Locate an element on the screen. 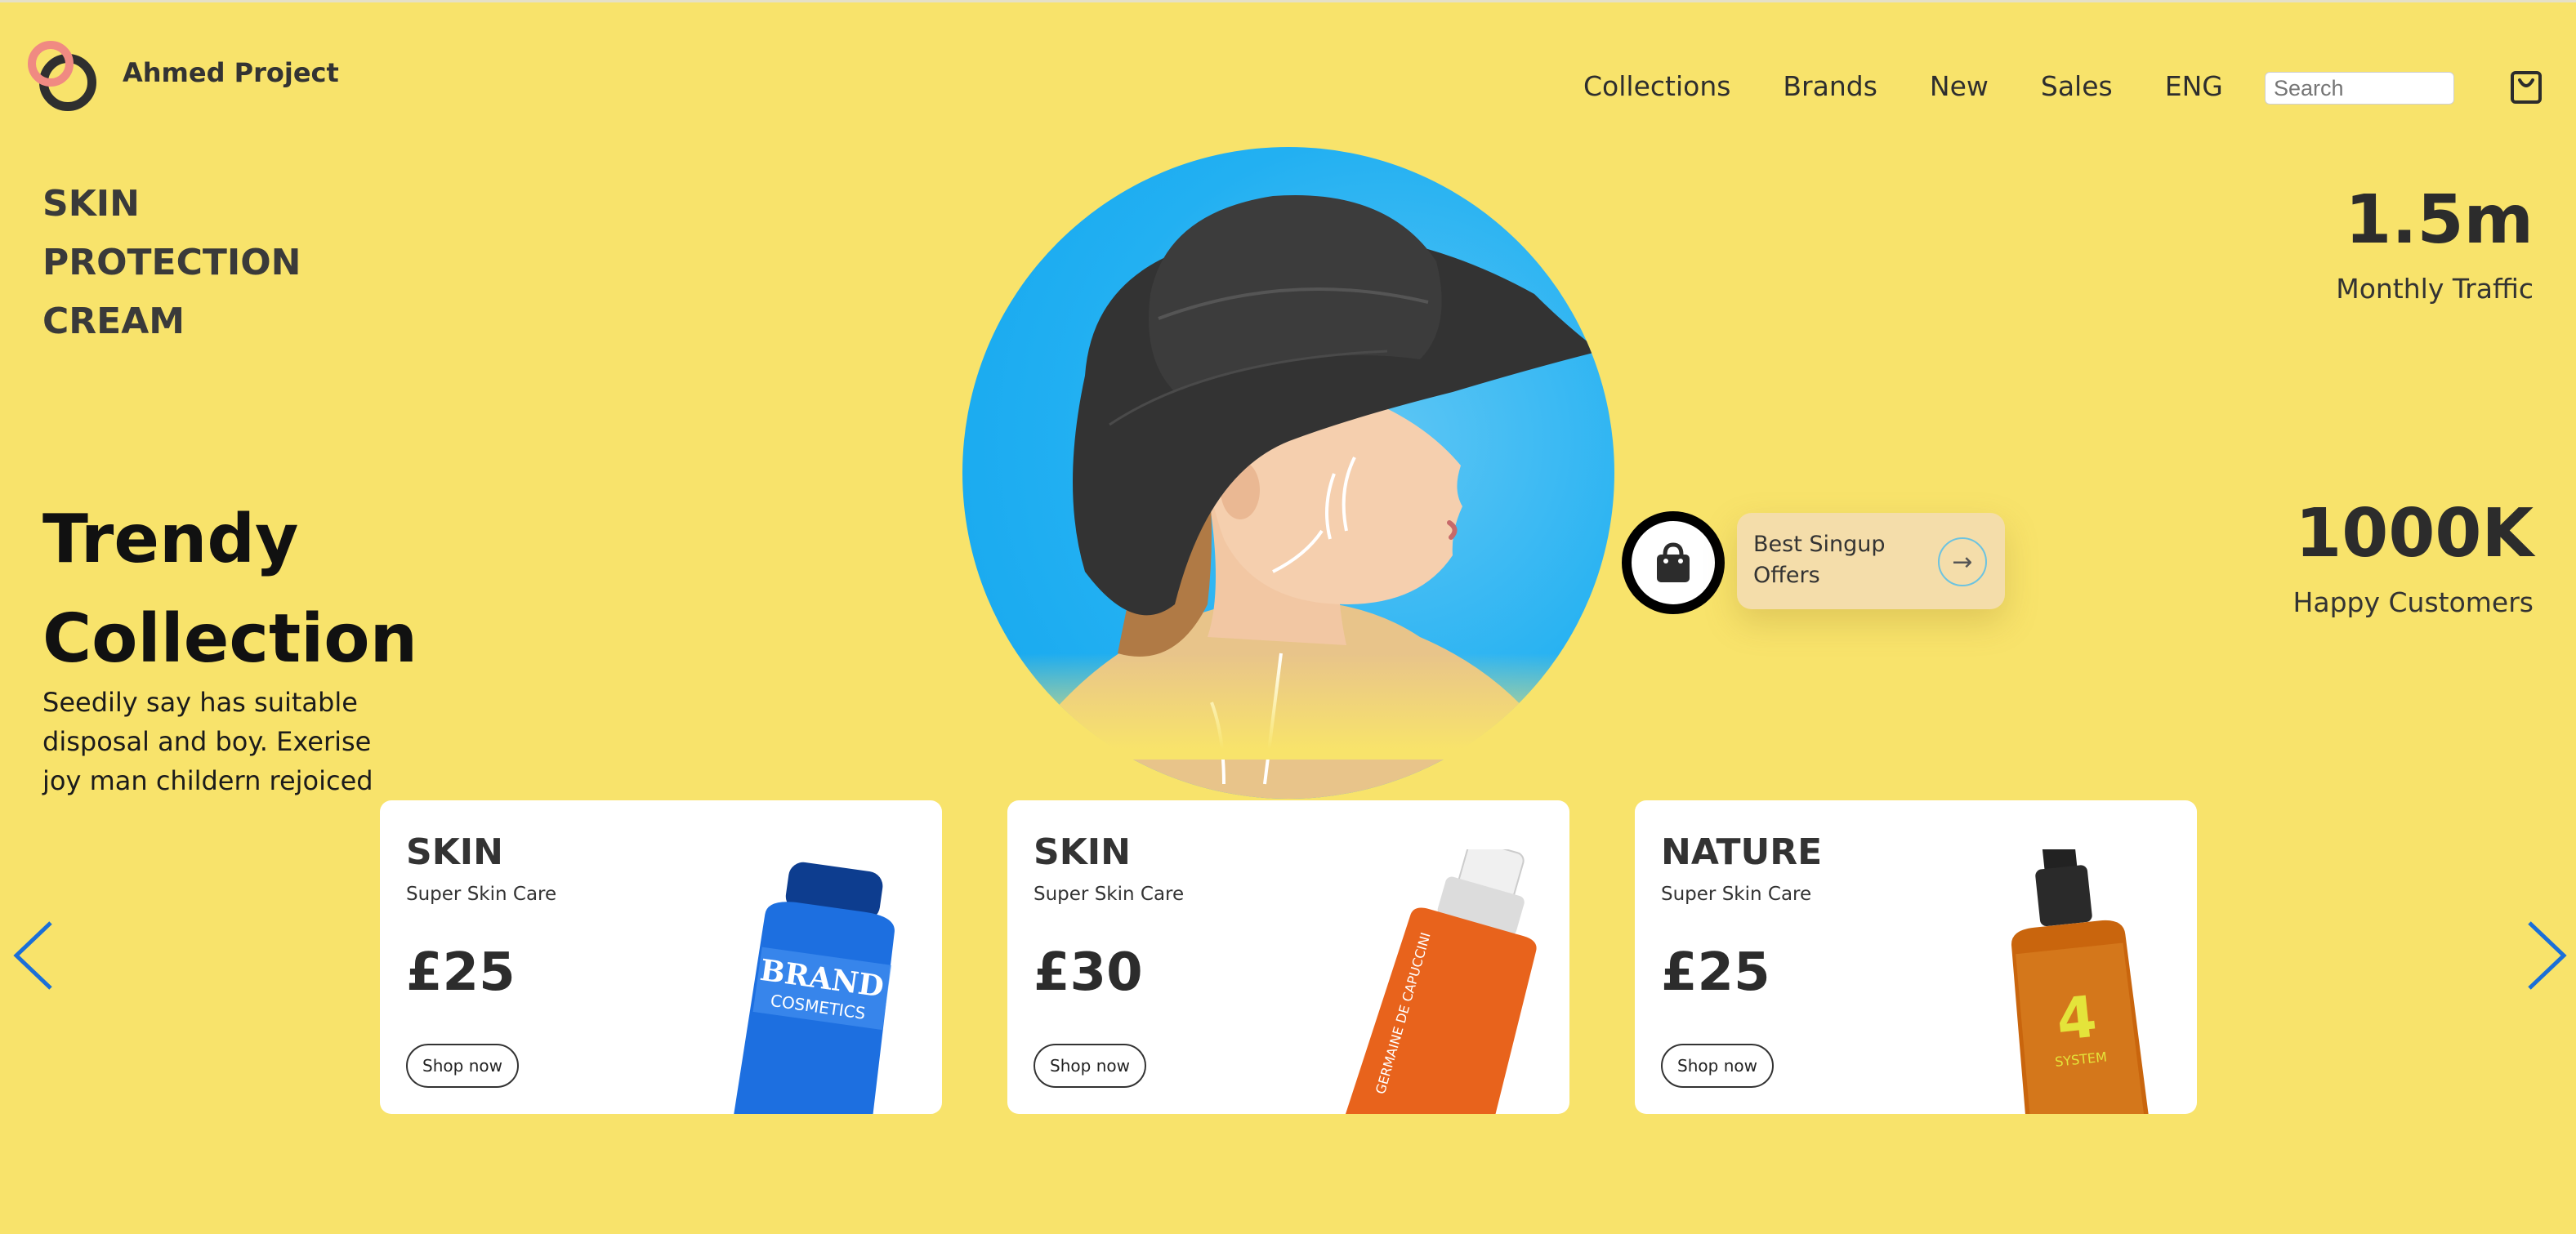 The width and height of the screenshot is (2576, 1234). product-bottle-image: BRAND COSMETICS is located at coordinates (813, 988).